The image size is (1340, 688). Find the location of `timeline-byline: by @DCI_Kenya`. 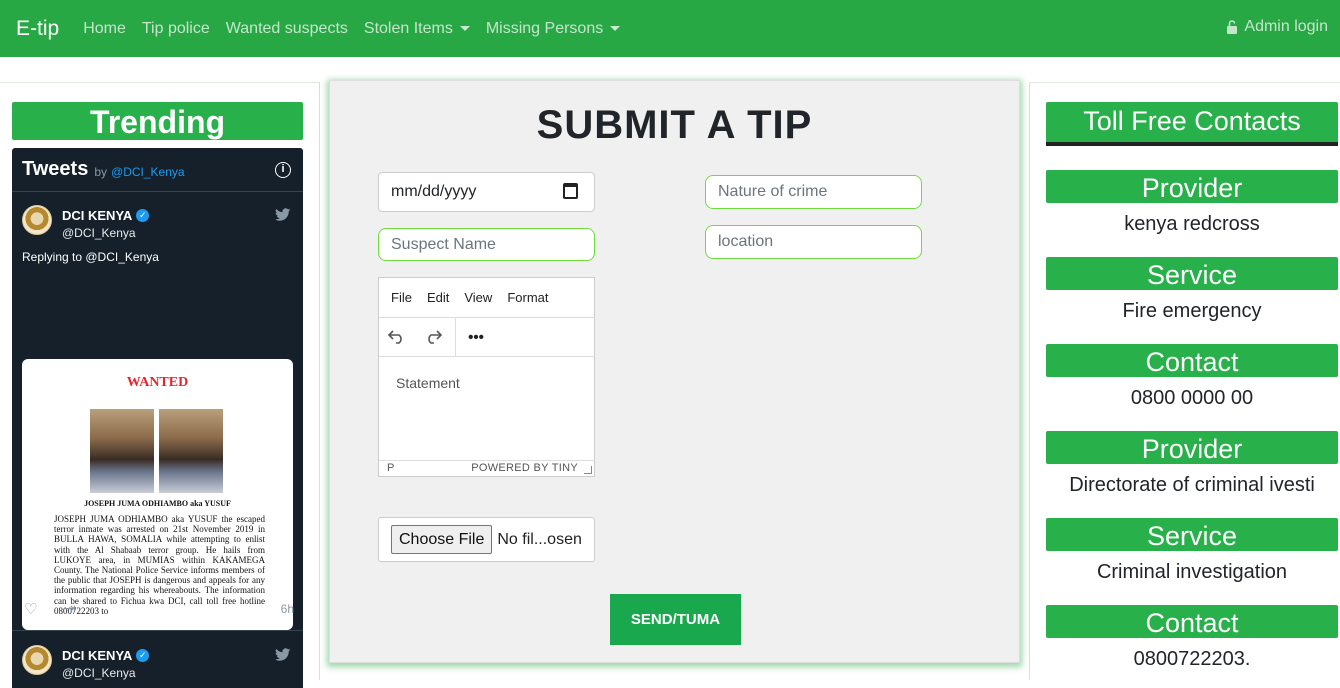

timeline-byline: by @DCI_Kenya is located at coordinates (139, 172).